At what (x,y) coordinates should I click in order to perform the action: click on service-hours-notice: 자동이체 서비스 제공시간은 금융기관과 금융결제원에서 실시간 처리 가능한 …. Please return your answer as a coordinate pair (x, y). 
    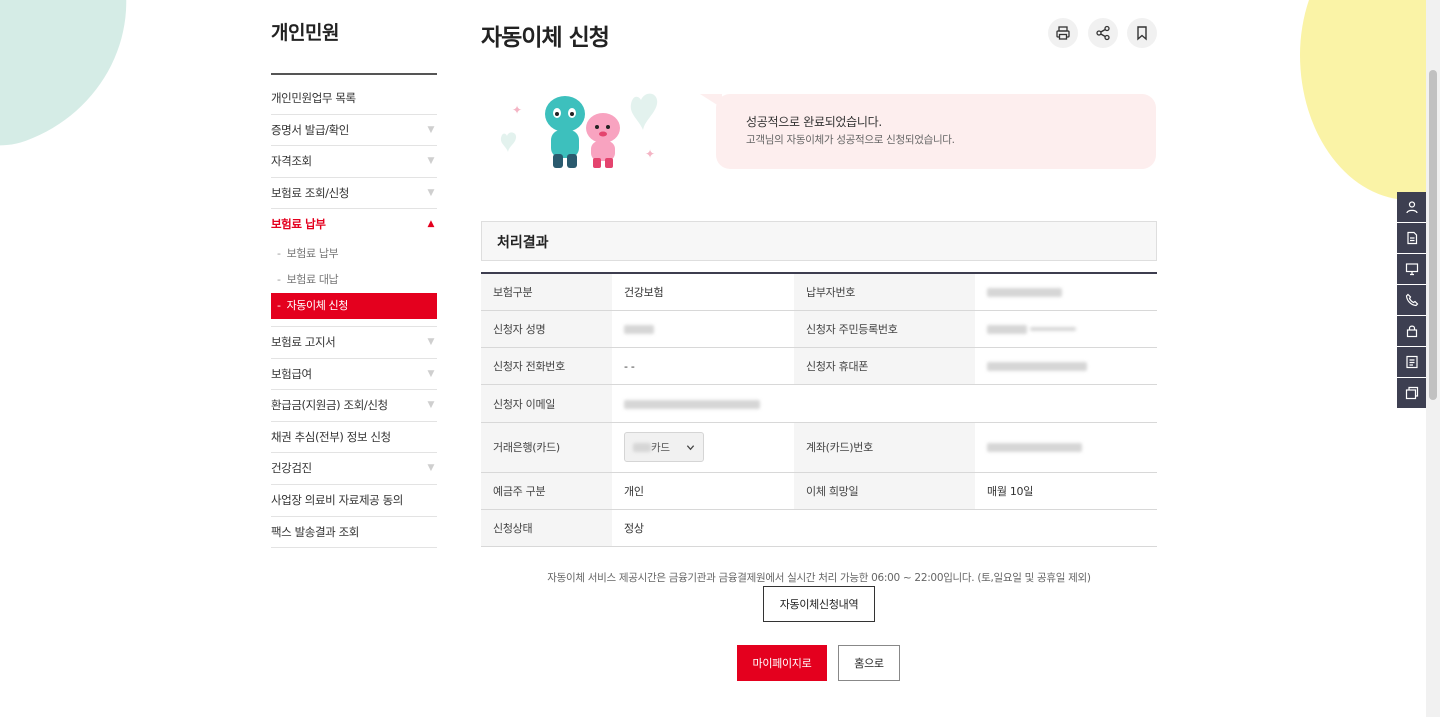
    Looking at the image, I should click on (819, 578).